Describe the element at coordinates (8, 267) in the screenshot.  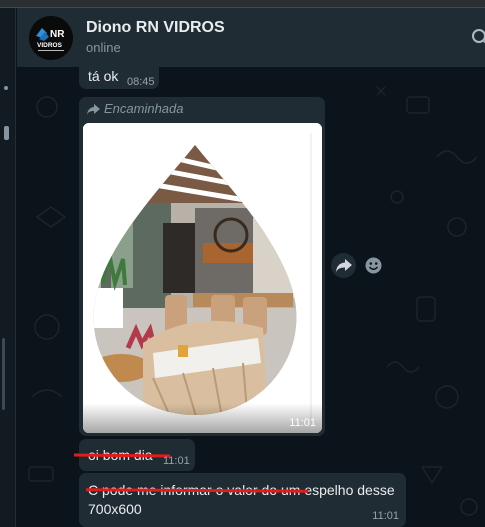
I see `chat-list-edge` at that location.